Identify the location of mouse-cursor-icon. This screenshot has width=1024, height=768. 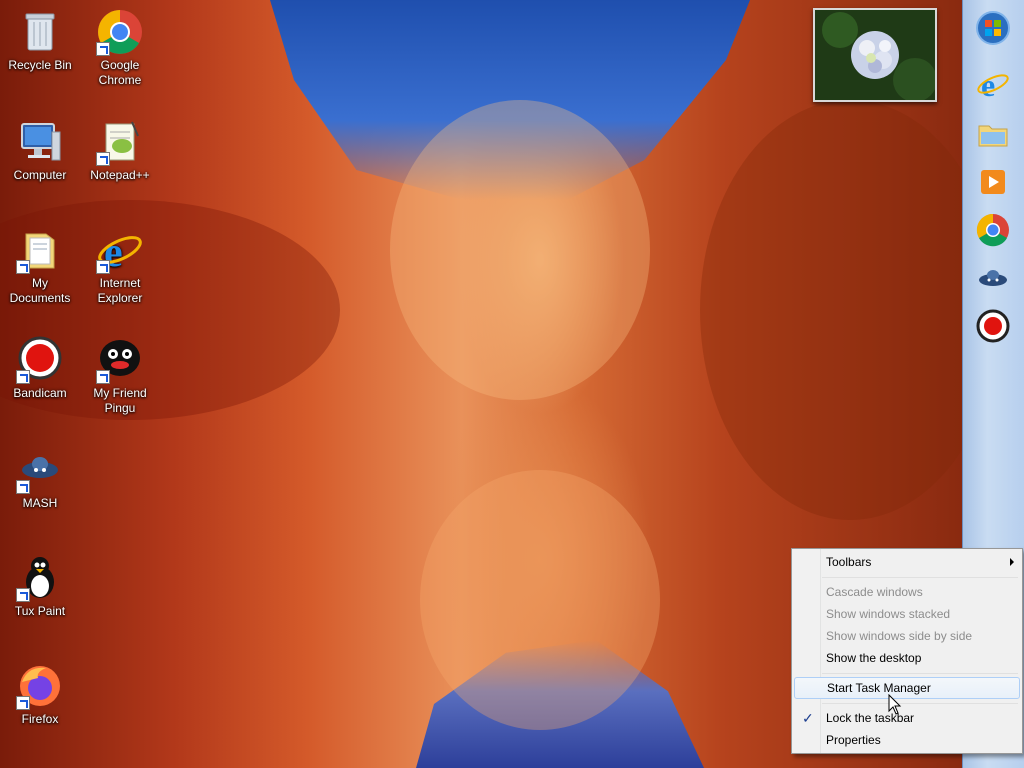
(895, 704).